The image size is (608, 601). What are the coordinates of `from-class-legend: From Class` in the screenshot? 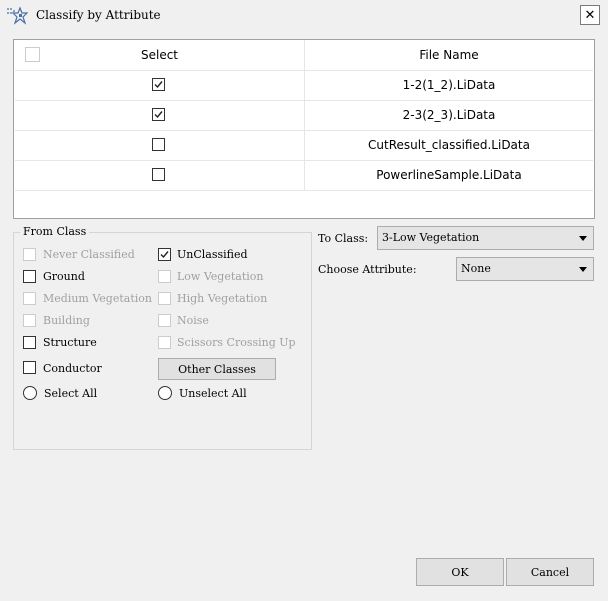 It's located at (55, 231).